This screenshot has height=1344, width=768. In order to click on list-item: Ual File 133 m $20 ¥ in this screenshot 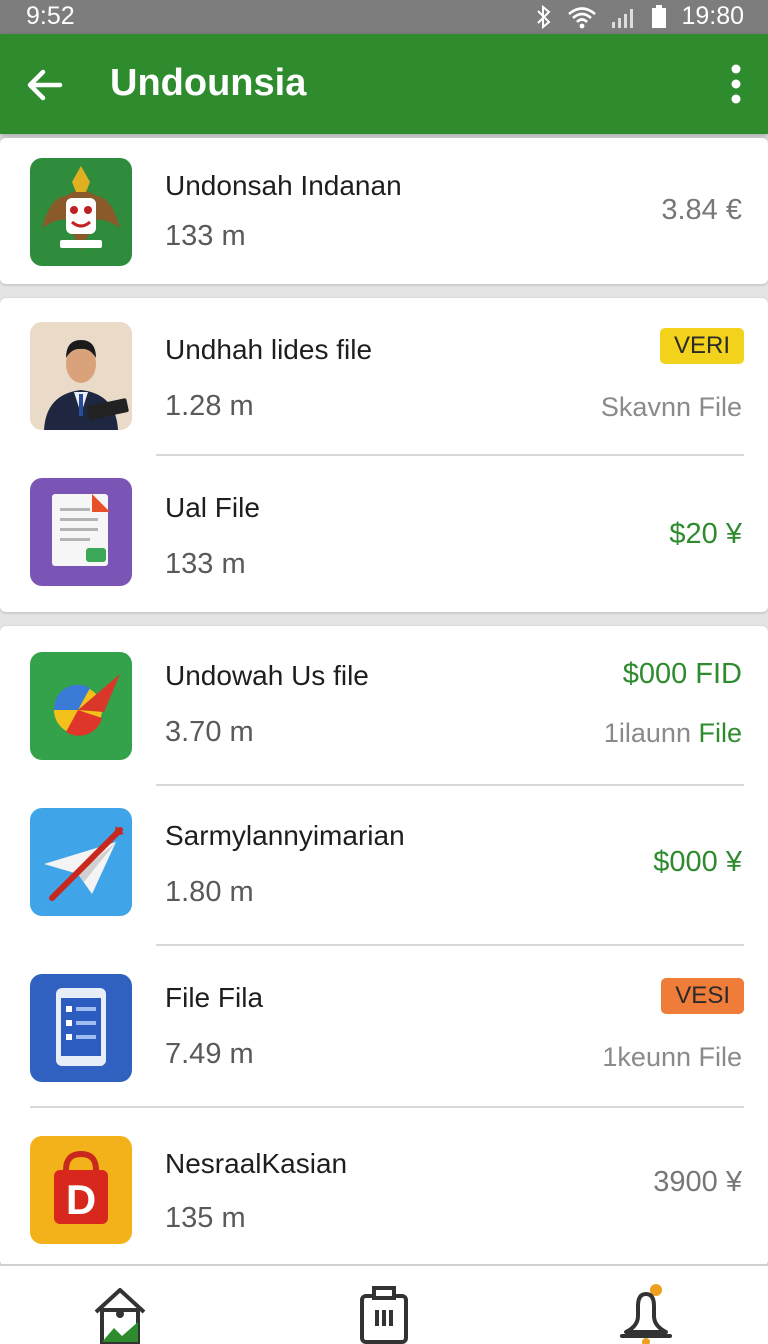, I will do `click(384, 534)`.